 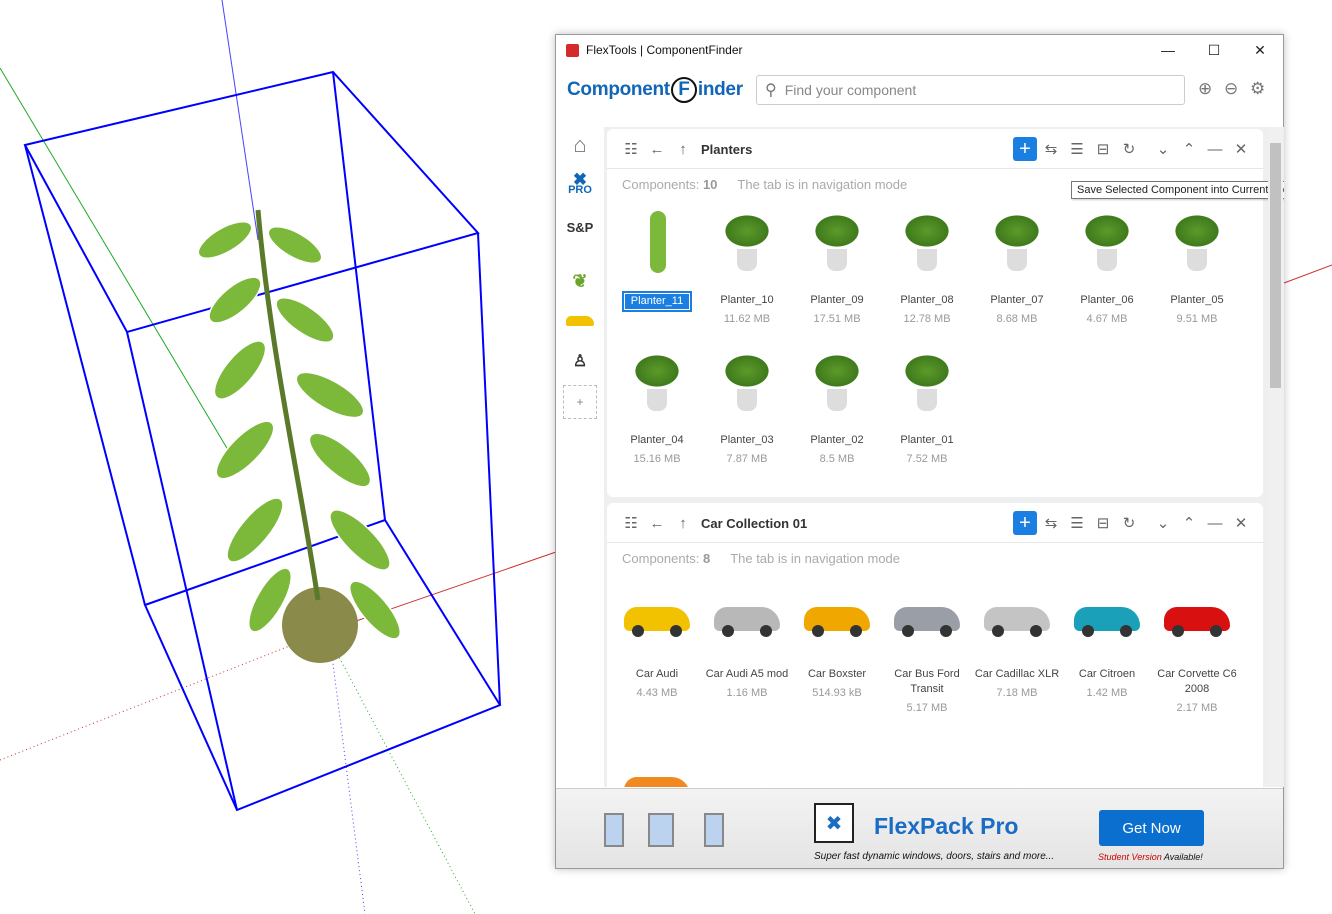 I want to click on zoom-out-icon: ⊖, so click(x=1231, y=89).